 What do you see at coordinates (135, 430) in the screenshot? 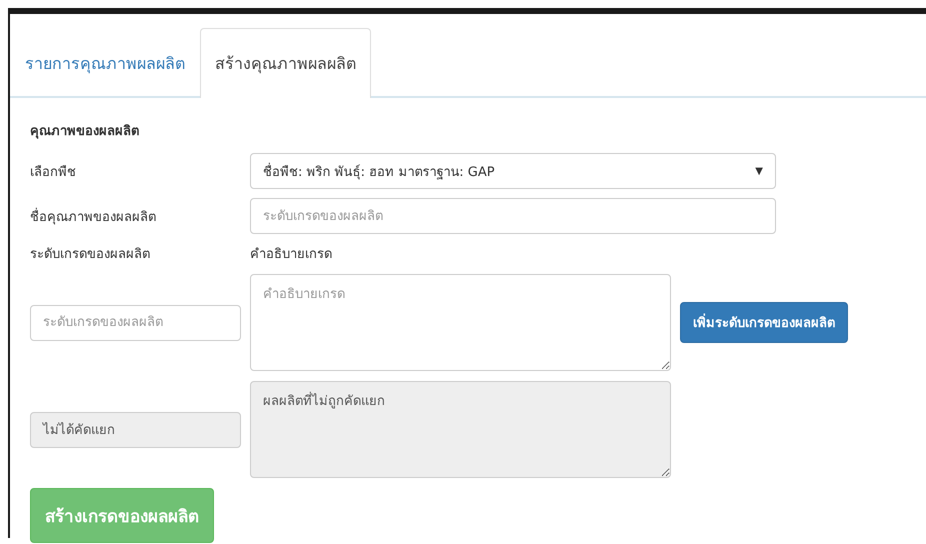
I see `grade-field: ไม่ได้คัดแยก` at bounding box center [135, 430].